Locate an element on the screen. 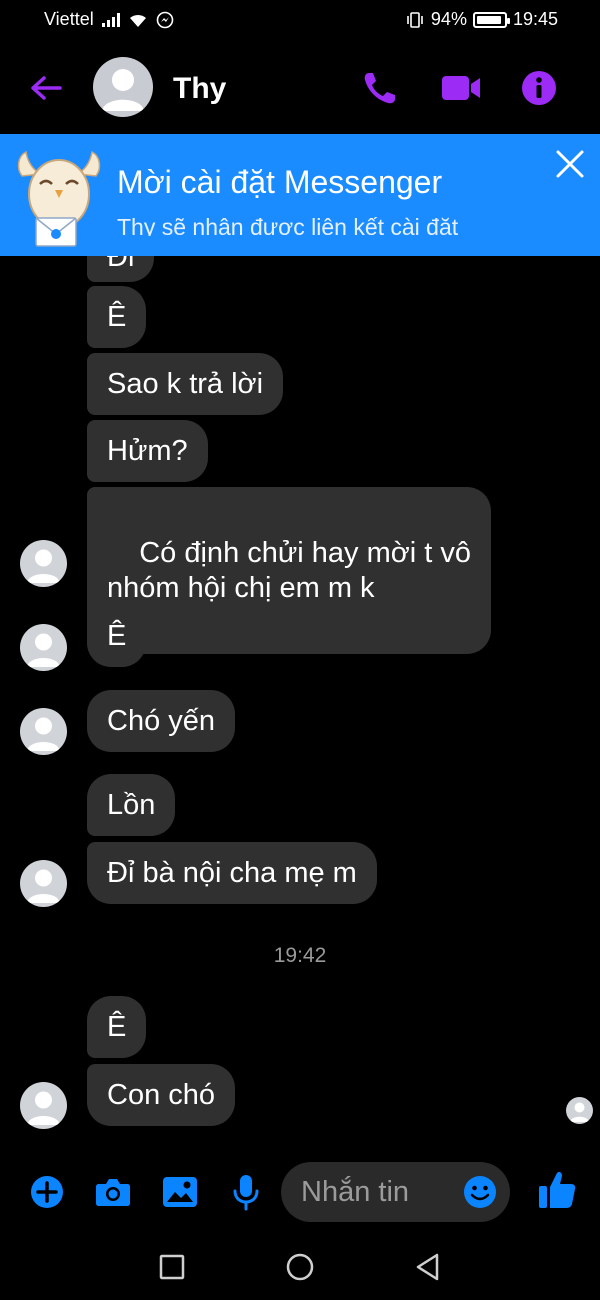 The height and width of the screenshot is (1300, 600). status-left: Viettel is located at coordinates (109, 19).